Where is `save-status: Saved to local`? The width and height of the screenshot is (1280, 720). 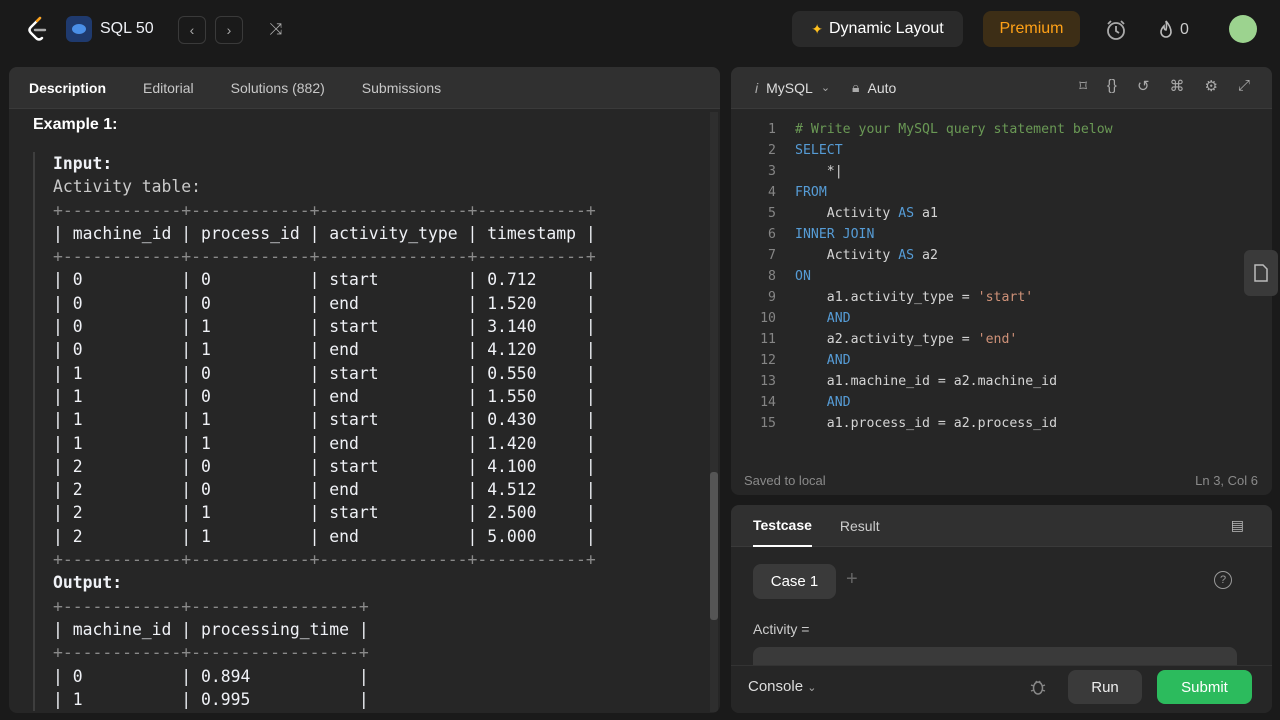
save-status: Saved to local is located at coordinates (785, 480).